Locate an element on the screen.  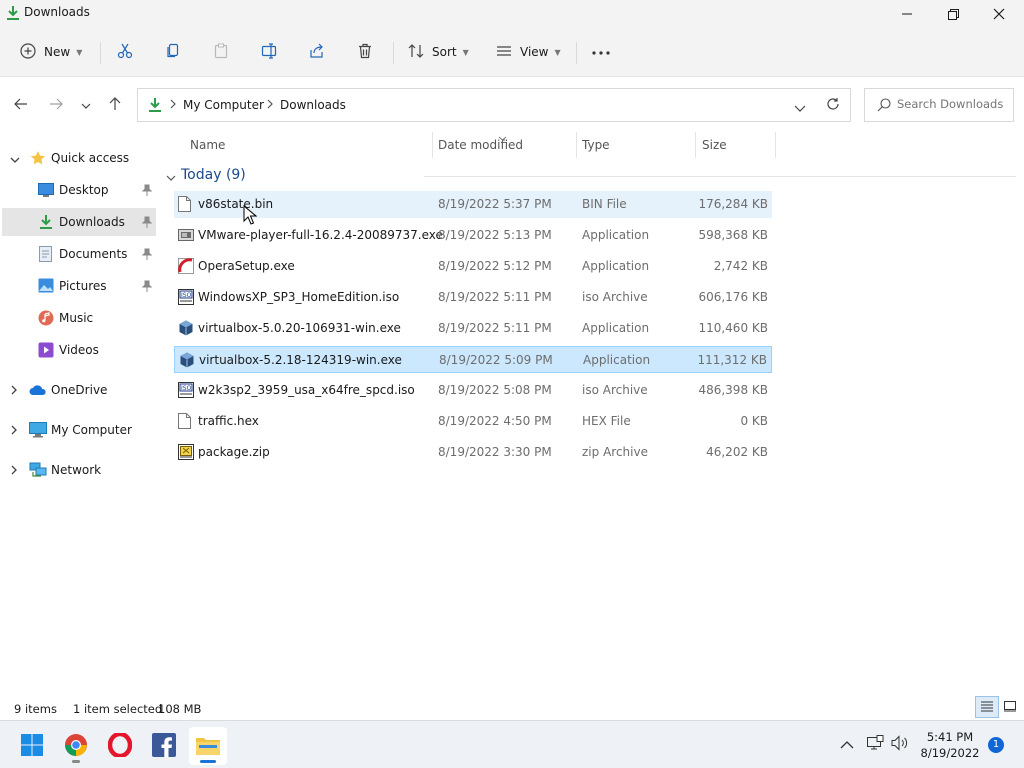
rename-button is located at coordinates (270, 52).